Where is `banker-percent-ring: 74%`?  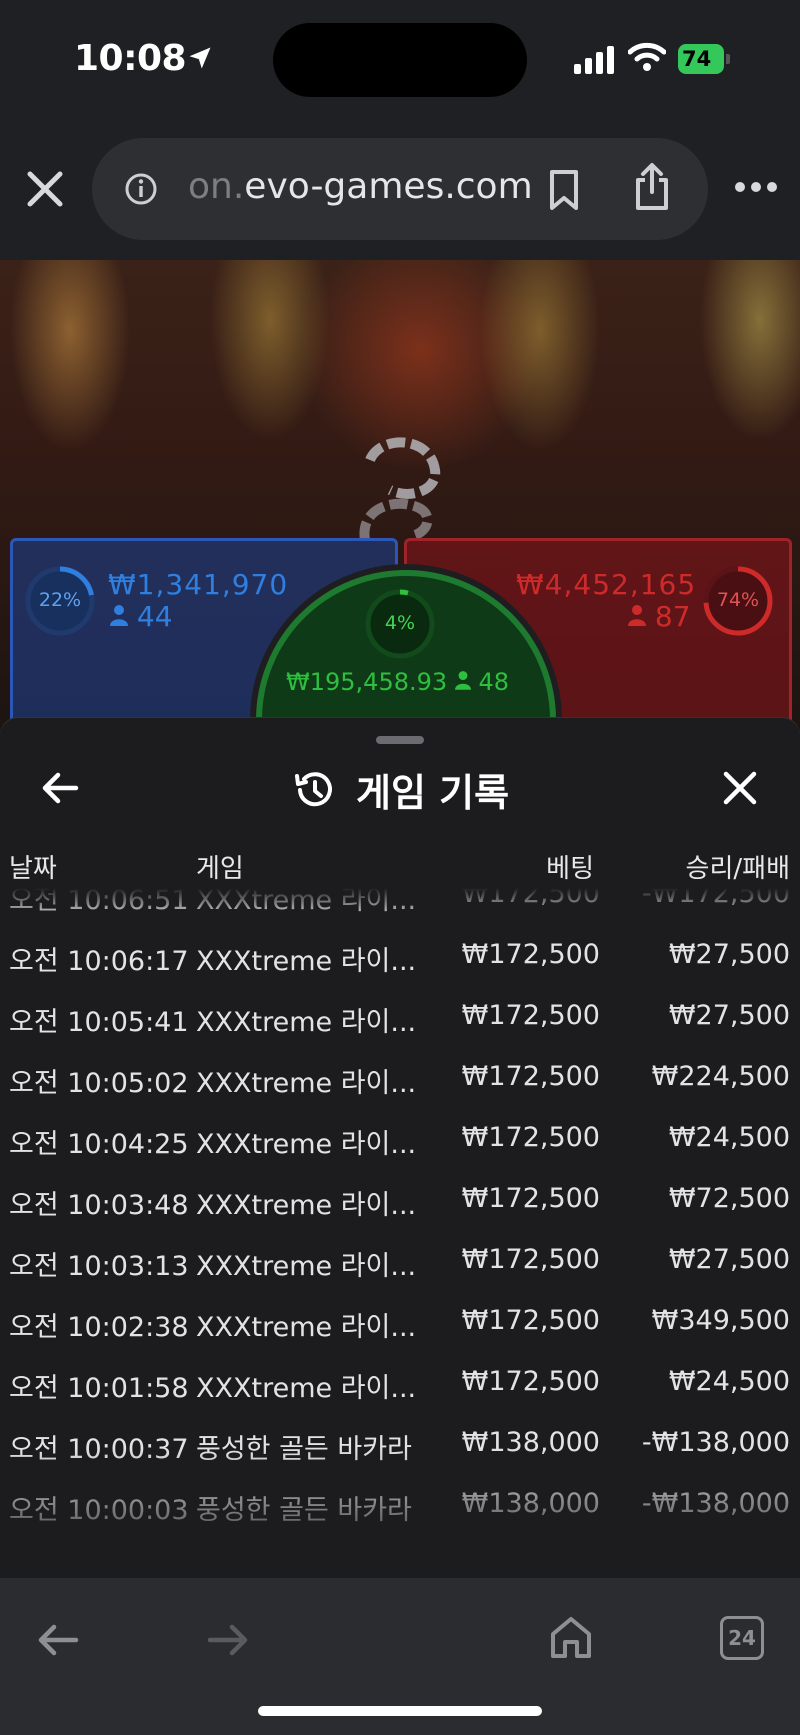
banker-percent-ring: 74% is located at coordinates (738, 601).